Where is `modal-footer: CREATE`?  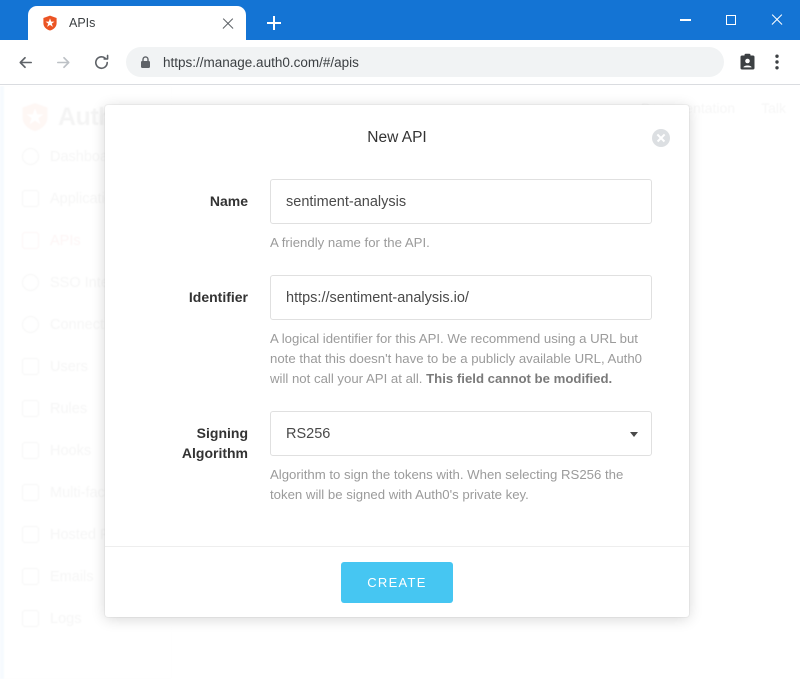
modal-footer: CREATE is located at coordinates (397, 581).